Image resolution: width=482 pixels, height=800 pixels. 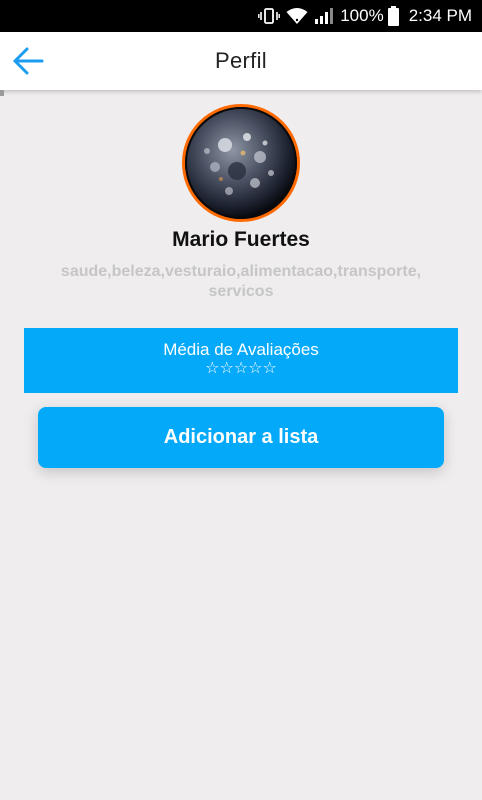 What do you see at coordinates (2, 93) in the screenshot?
I see `scroll-indicator` at bounding box center [2, 93].